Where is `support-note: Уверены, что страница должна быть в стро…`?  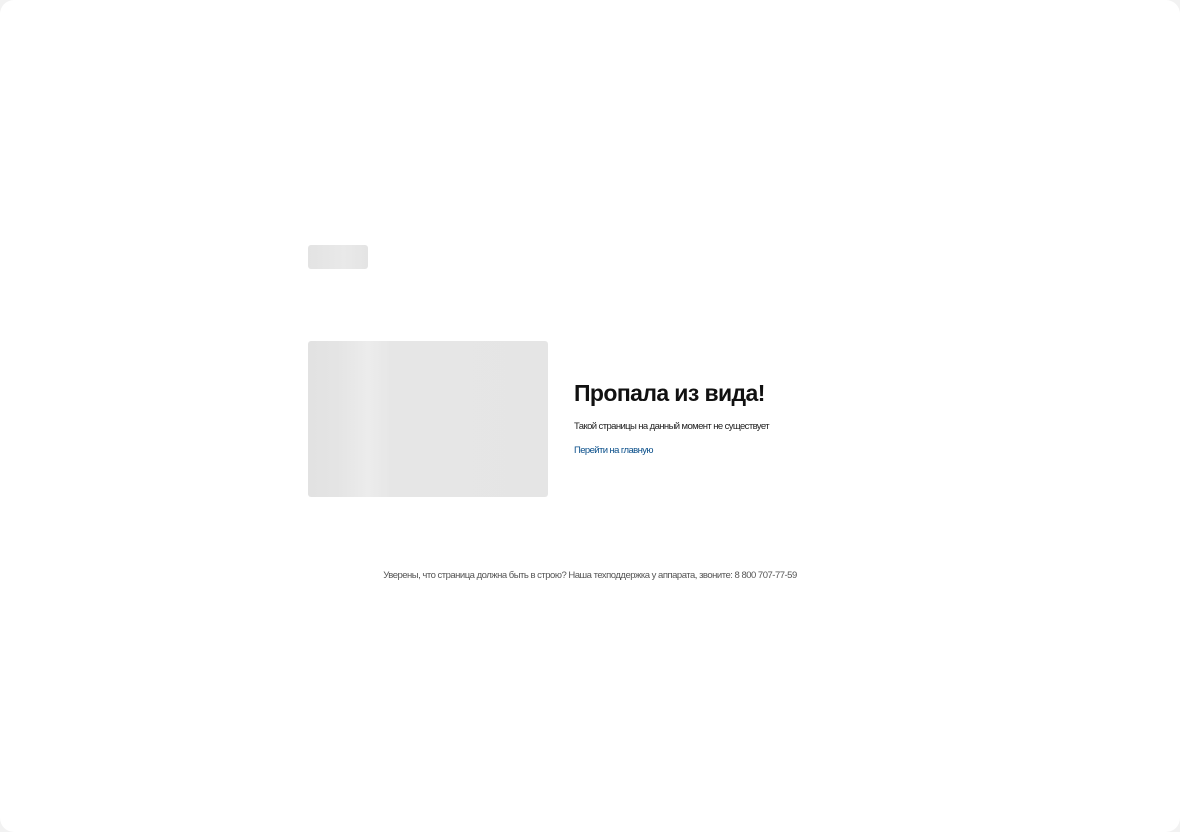
support-note: Уверены, что страница должна быть в стро… is located at coordinates (590, 575).